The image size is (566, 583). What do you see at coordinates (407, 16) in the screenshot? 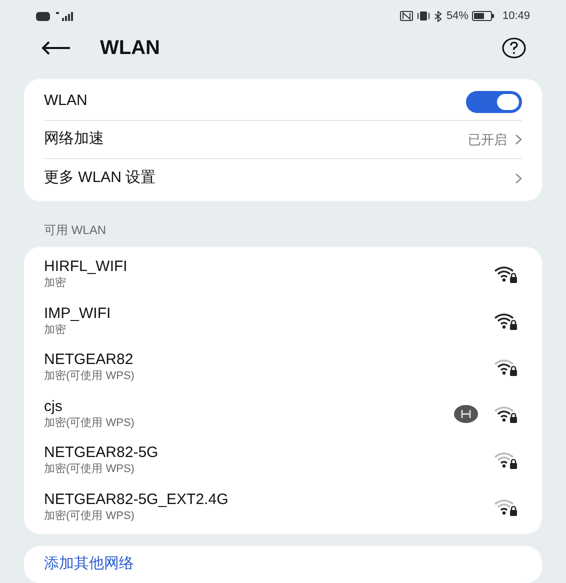
I see `nfc-icon` at bounding box center [407, 16].